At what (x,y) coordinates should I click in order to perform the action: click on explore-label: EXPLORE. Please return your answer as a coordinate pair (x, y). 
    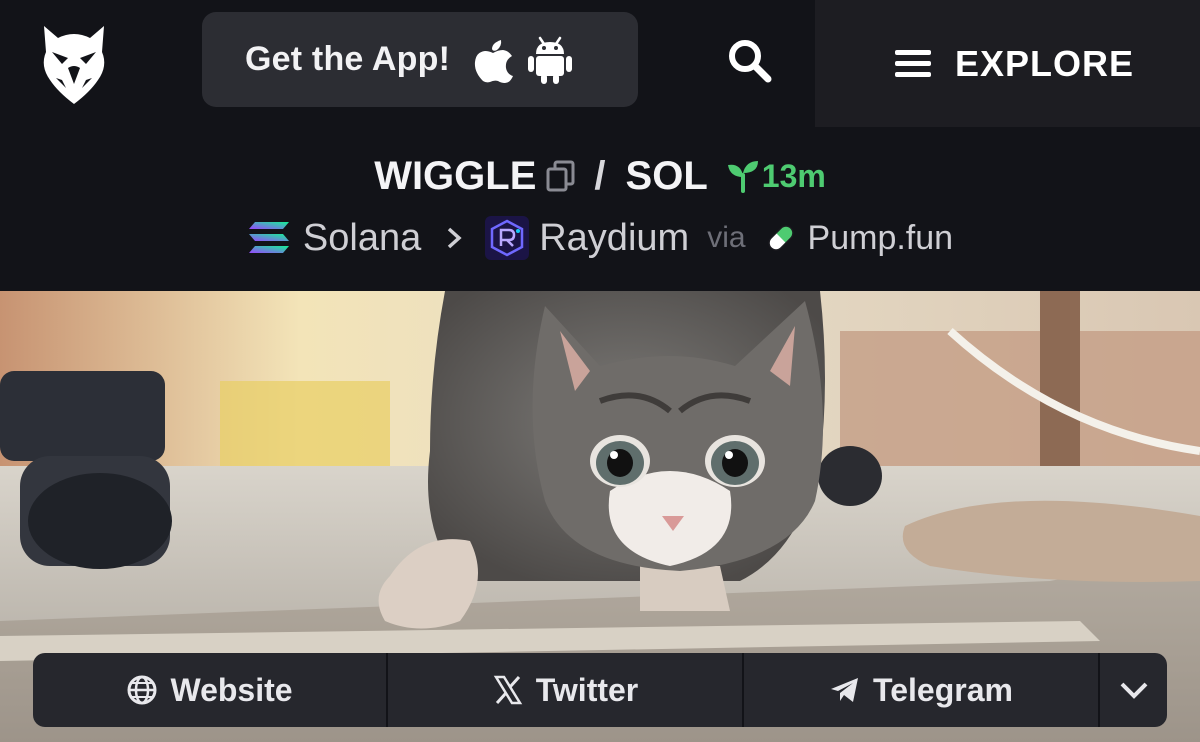
    Looking at the image, I should click on (1045, 63).